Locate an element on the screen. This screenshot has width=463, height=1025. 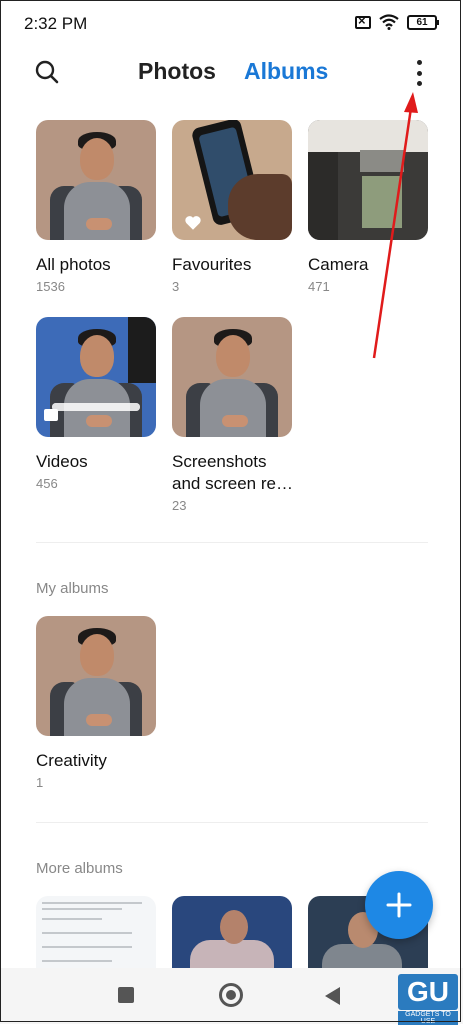
video-progress-bar is located at coordinates (96, 407).